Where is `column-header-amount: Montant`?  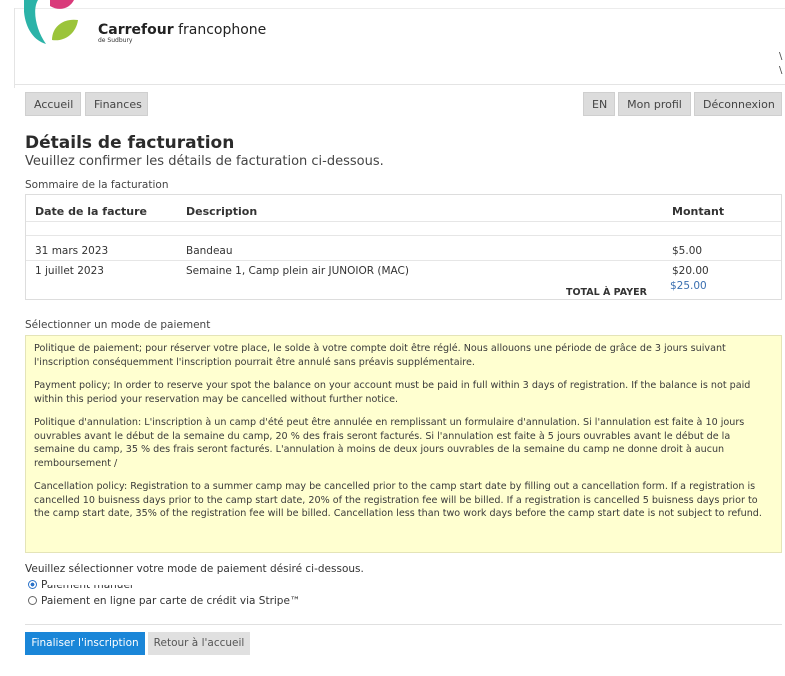 column-header-amount: Montant is located at coordinates (698, 211).